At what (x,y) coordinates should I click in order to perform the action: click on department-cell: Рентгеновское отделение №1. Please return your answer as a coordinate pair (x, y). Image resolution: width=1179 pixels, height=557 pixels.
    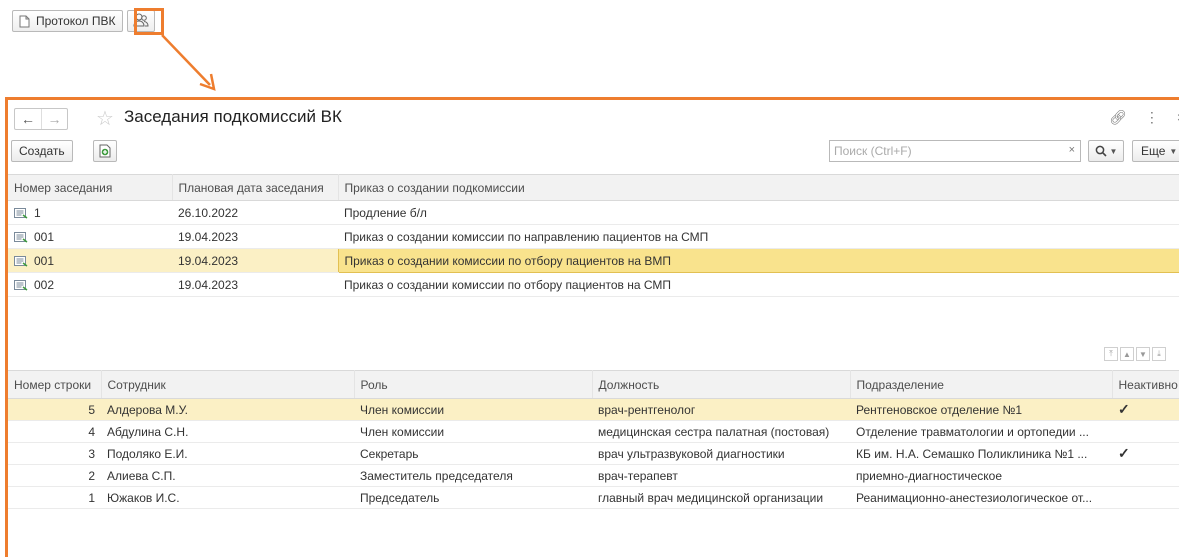
    Looking at the image, I should click on (981, 409).